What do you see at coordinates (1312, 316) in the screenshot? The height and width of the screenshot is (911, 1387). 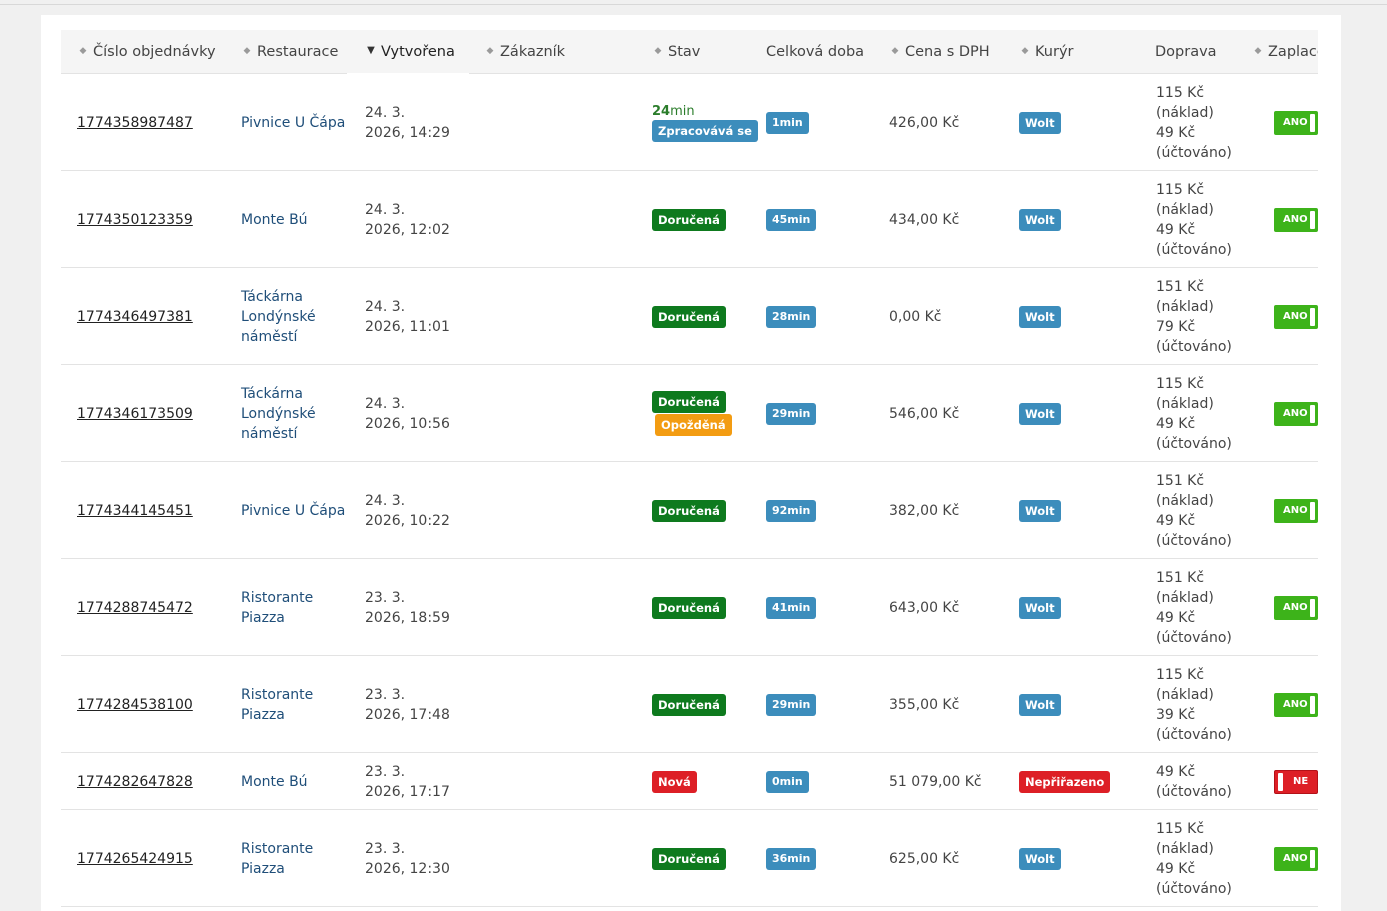 I see `toggle-knob` at bounding box center [1312, 316].